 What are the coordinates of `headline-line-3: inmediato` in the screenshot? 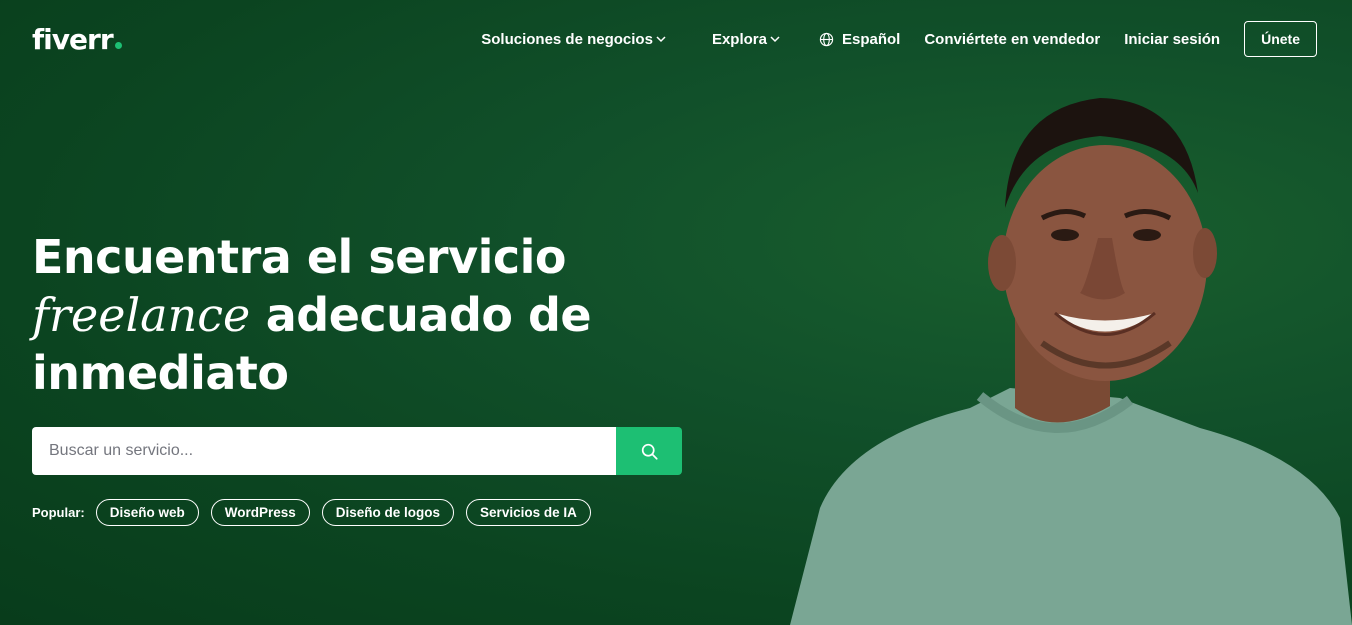 It's located at (160, 373).